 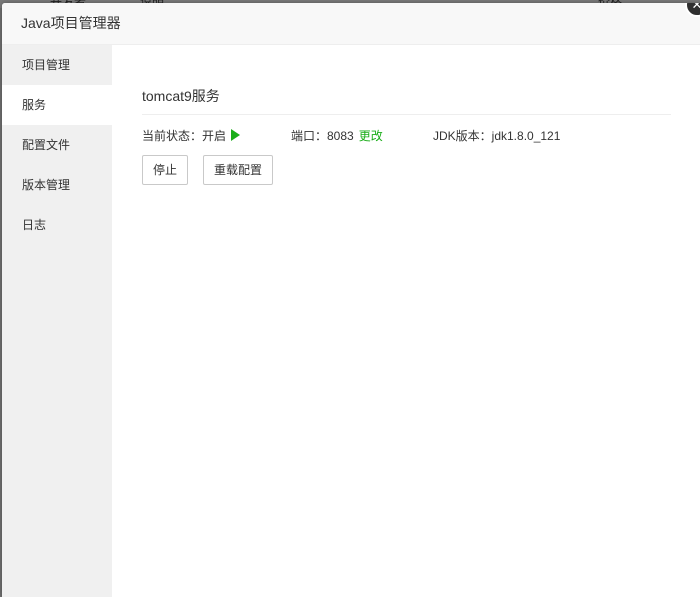 What do you see at coordinates (46, 185) in the screenshot?
I see `sidebar-item-label: 版本管理` at bounding box center [46, 185].